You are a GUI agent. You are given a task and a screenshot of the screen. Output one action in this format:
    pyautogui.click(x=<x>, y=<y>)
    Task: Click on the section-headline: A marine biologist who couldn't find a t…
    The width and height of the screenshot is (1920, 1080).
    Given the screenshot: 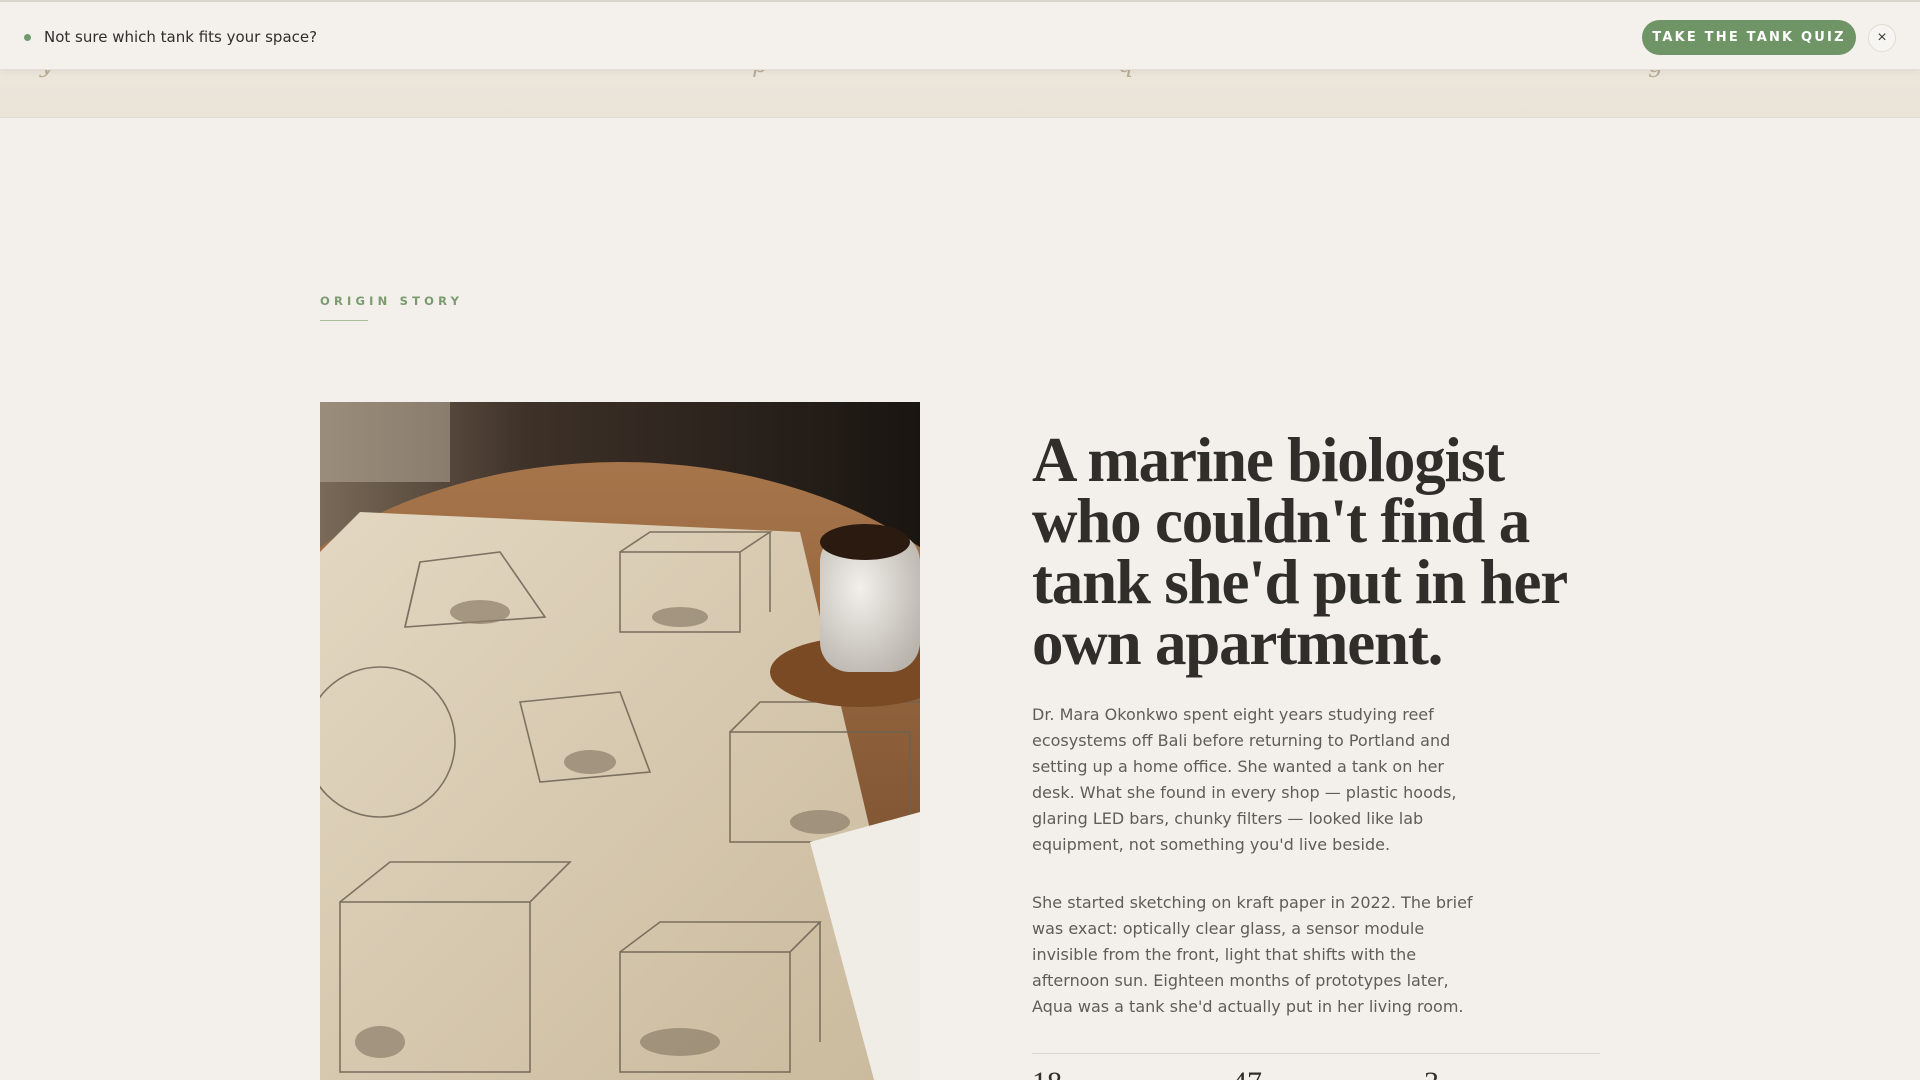 What is the action you would take?
    pyautogui.click(x=1299, y=551)
    